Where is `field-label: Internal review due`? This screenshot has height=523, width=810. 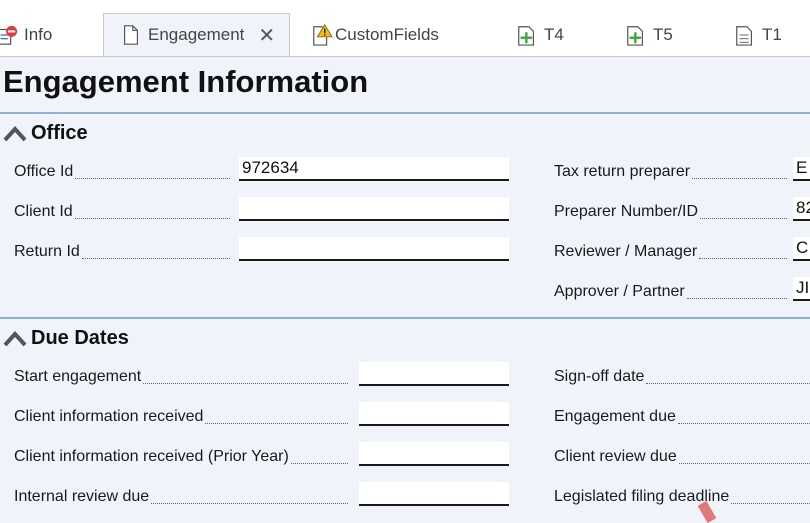
field-label: Internal review due is located at coordinates (181, 497).